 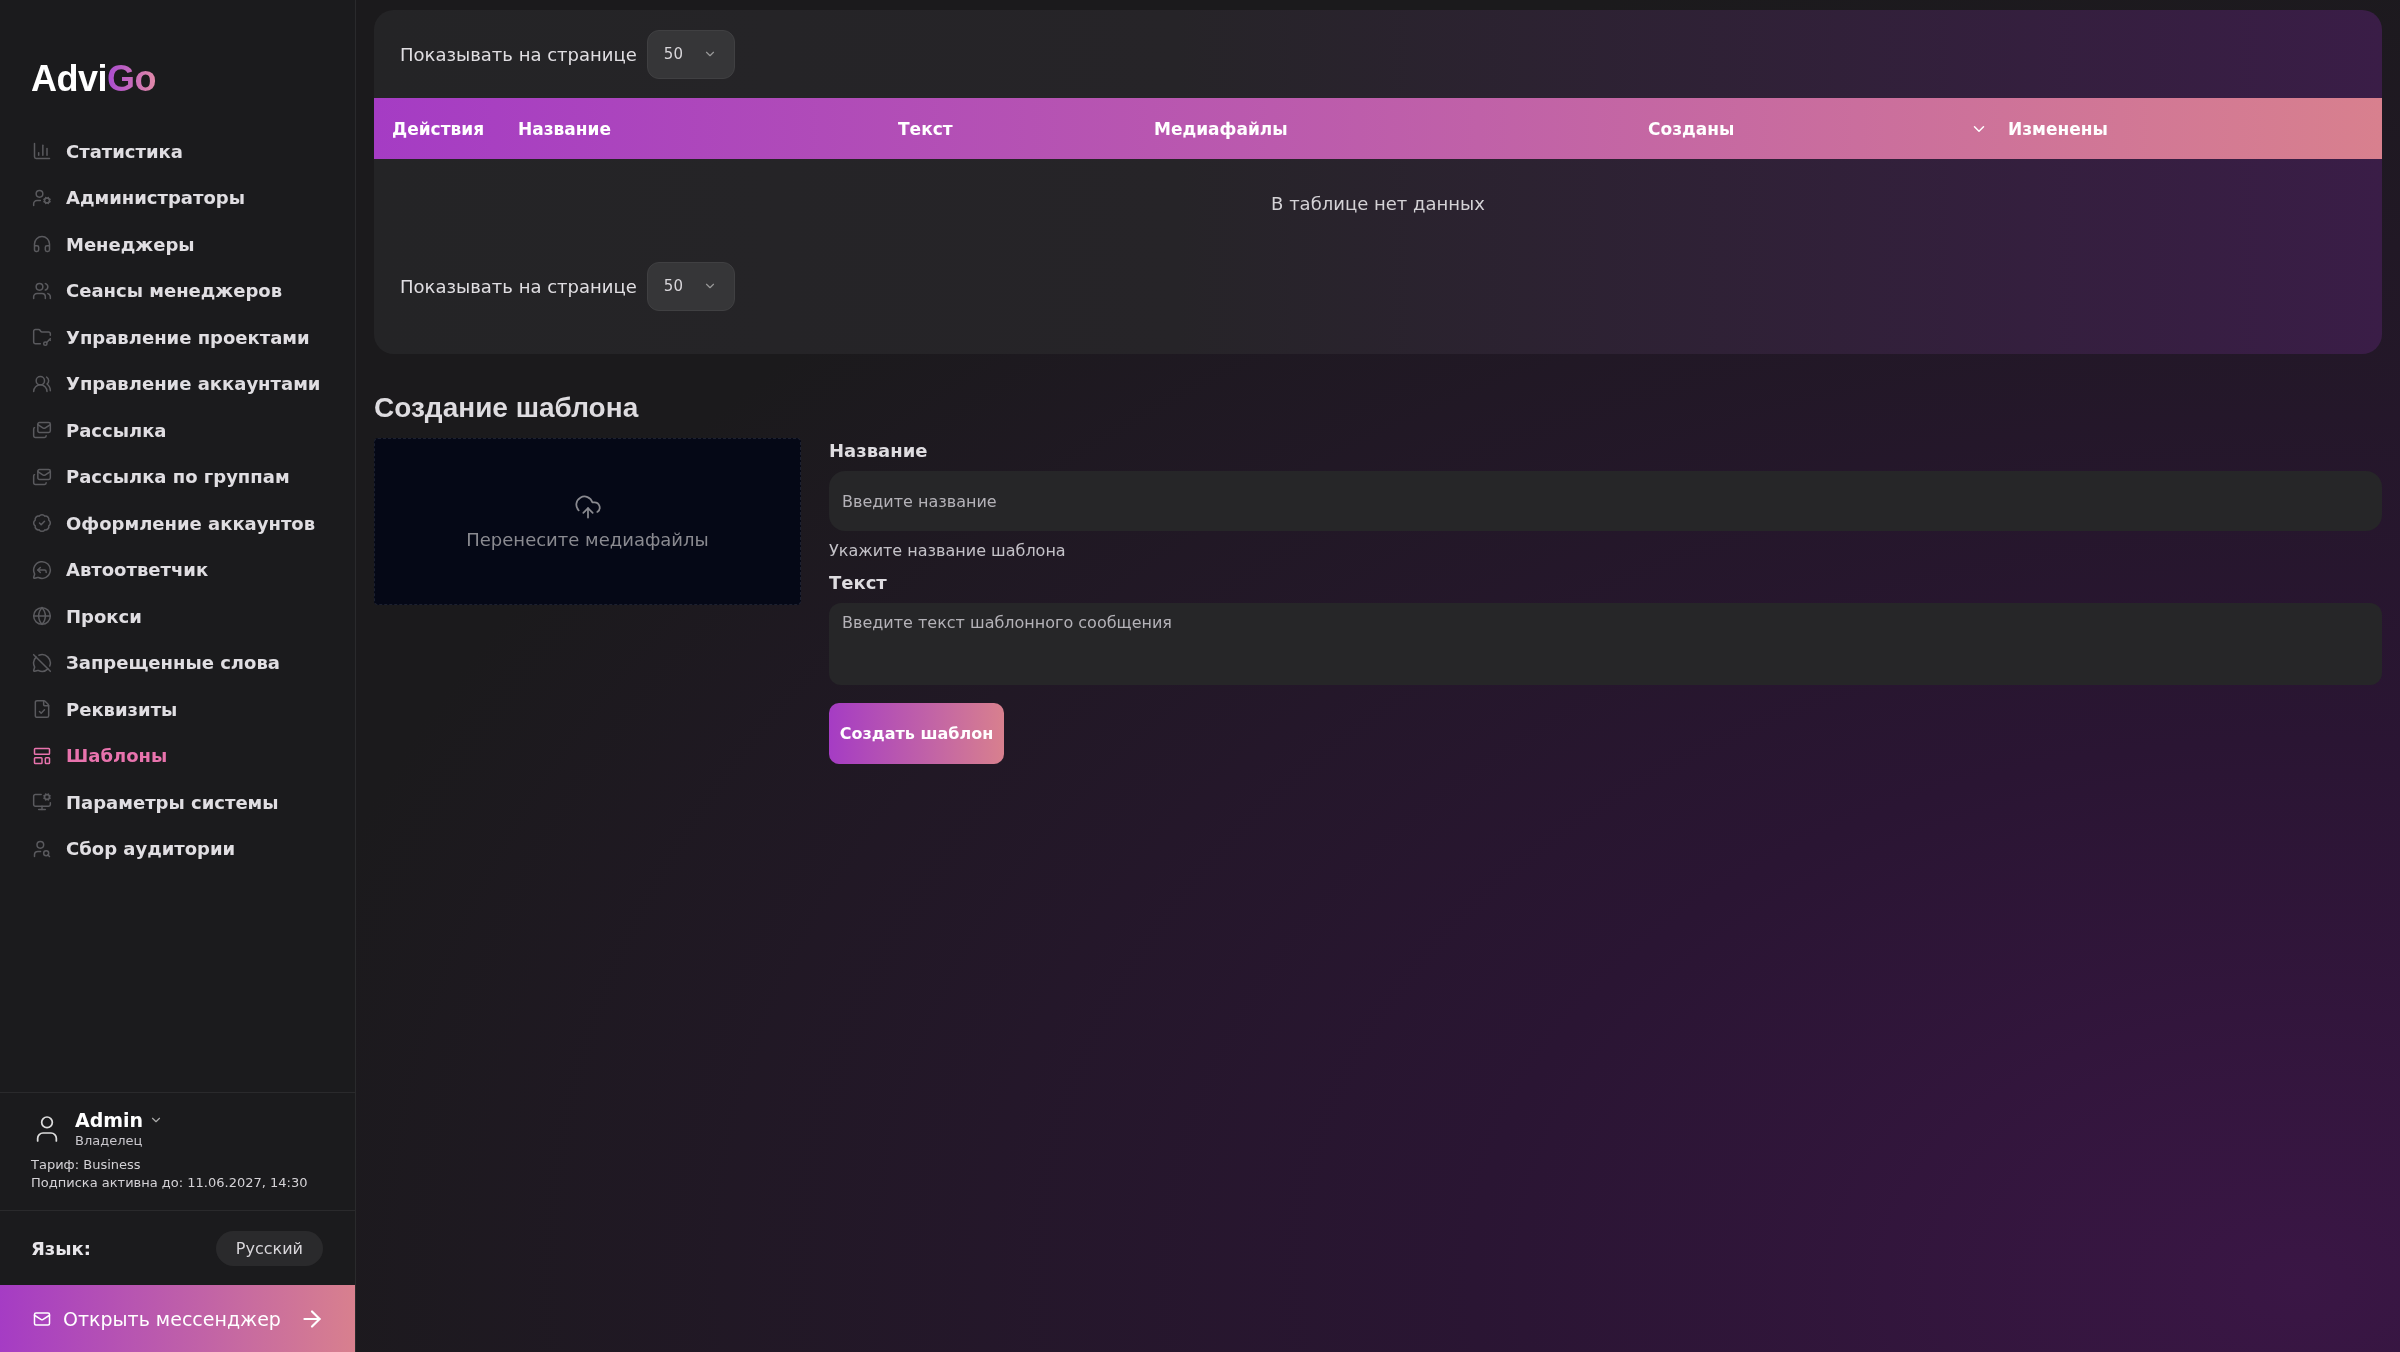 What do you see at coordinates (42, 244) in the screenshot?
I see `headset-icon` at bounding box center [42, 244].